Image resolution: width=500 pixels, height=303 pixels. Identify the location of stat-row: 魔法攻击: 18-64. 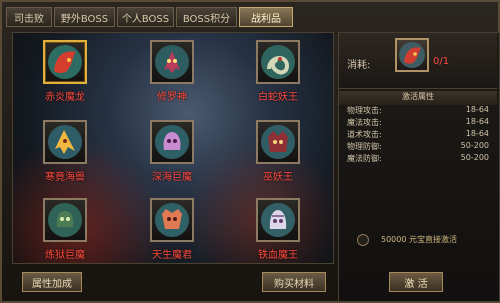
(418, 123).